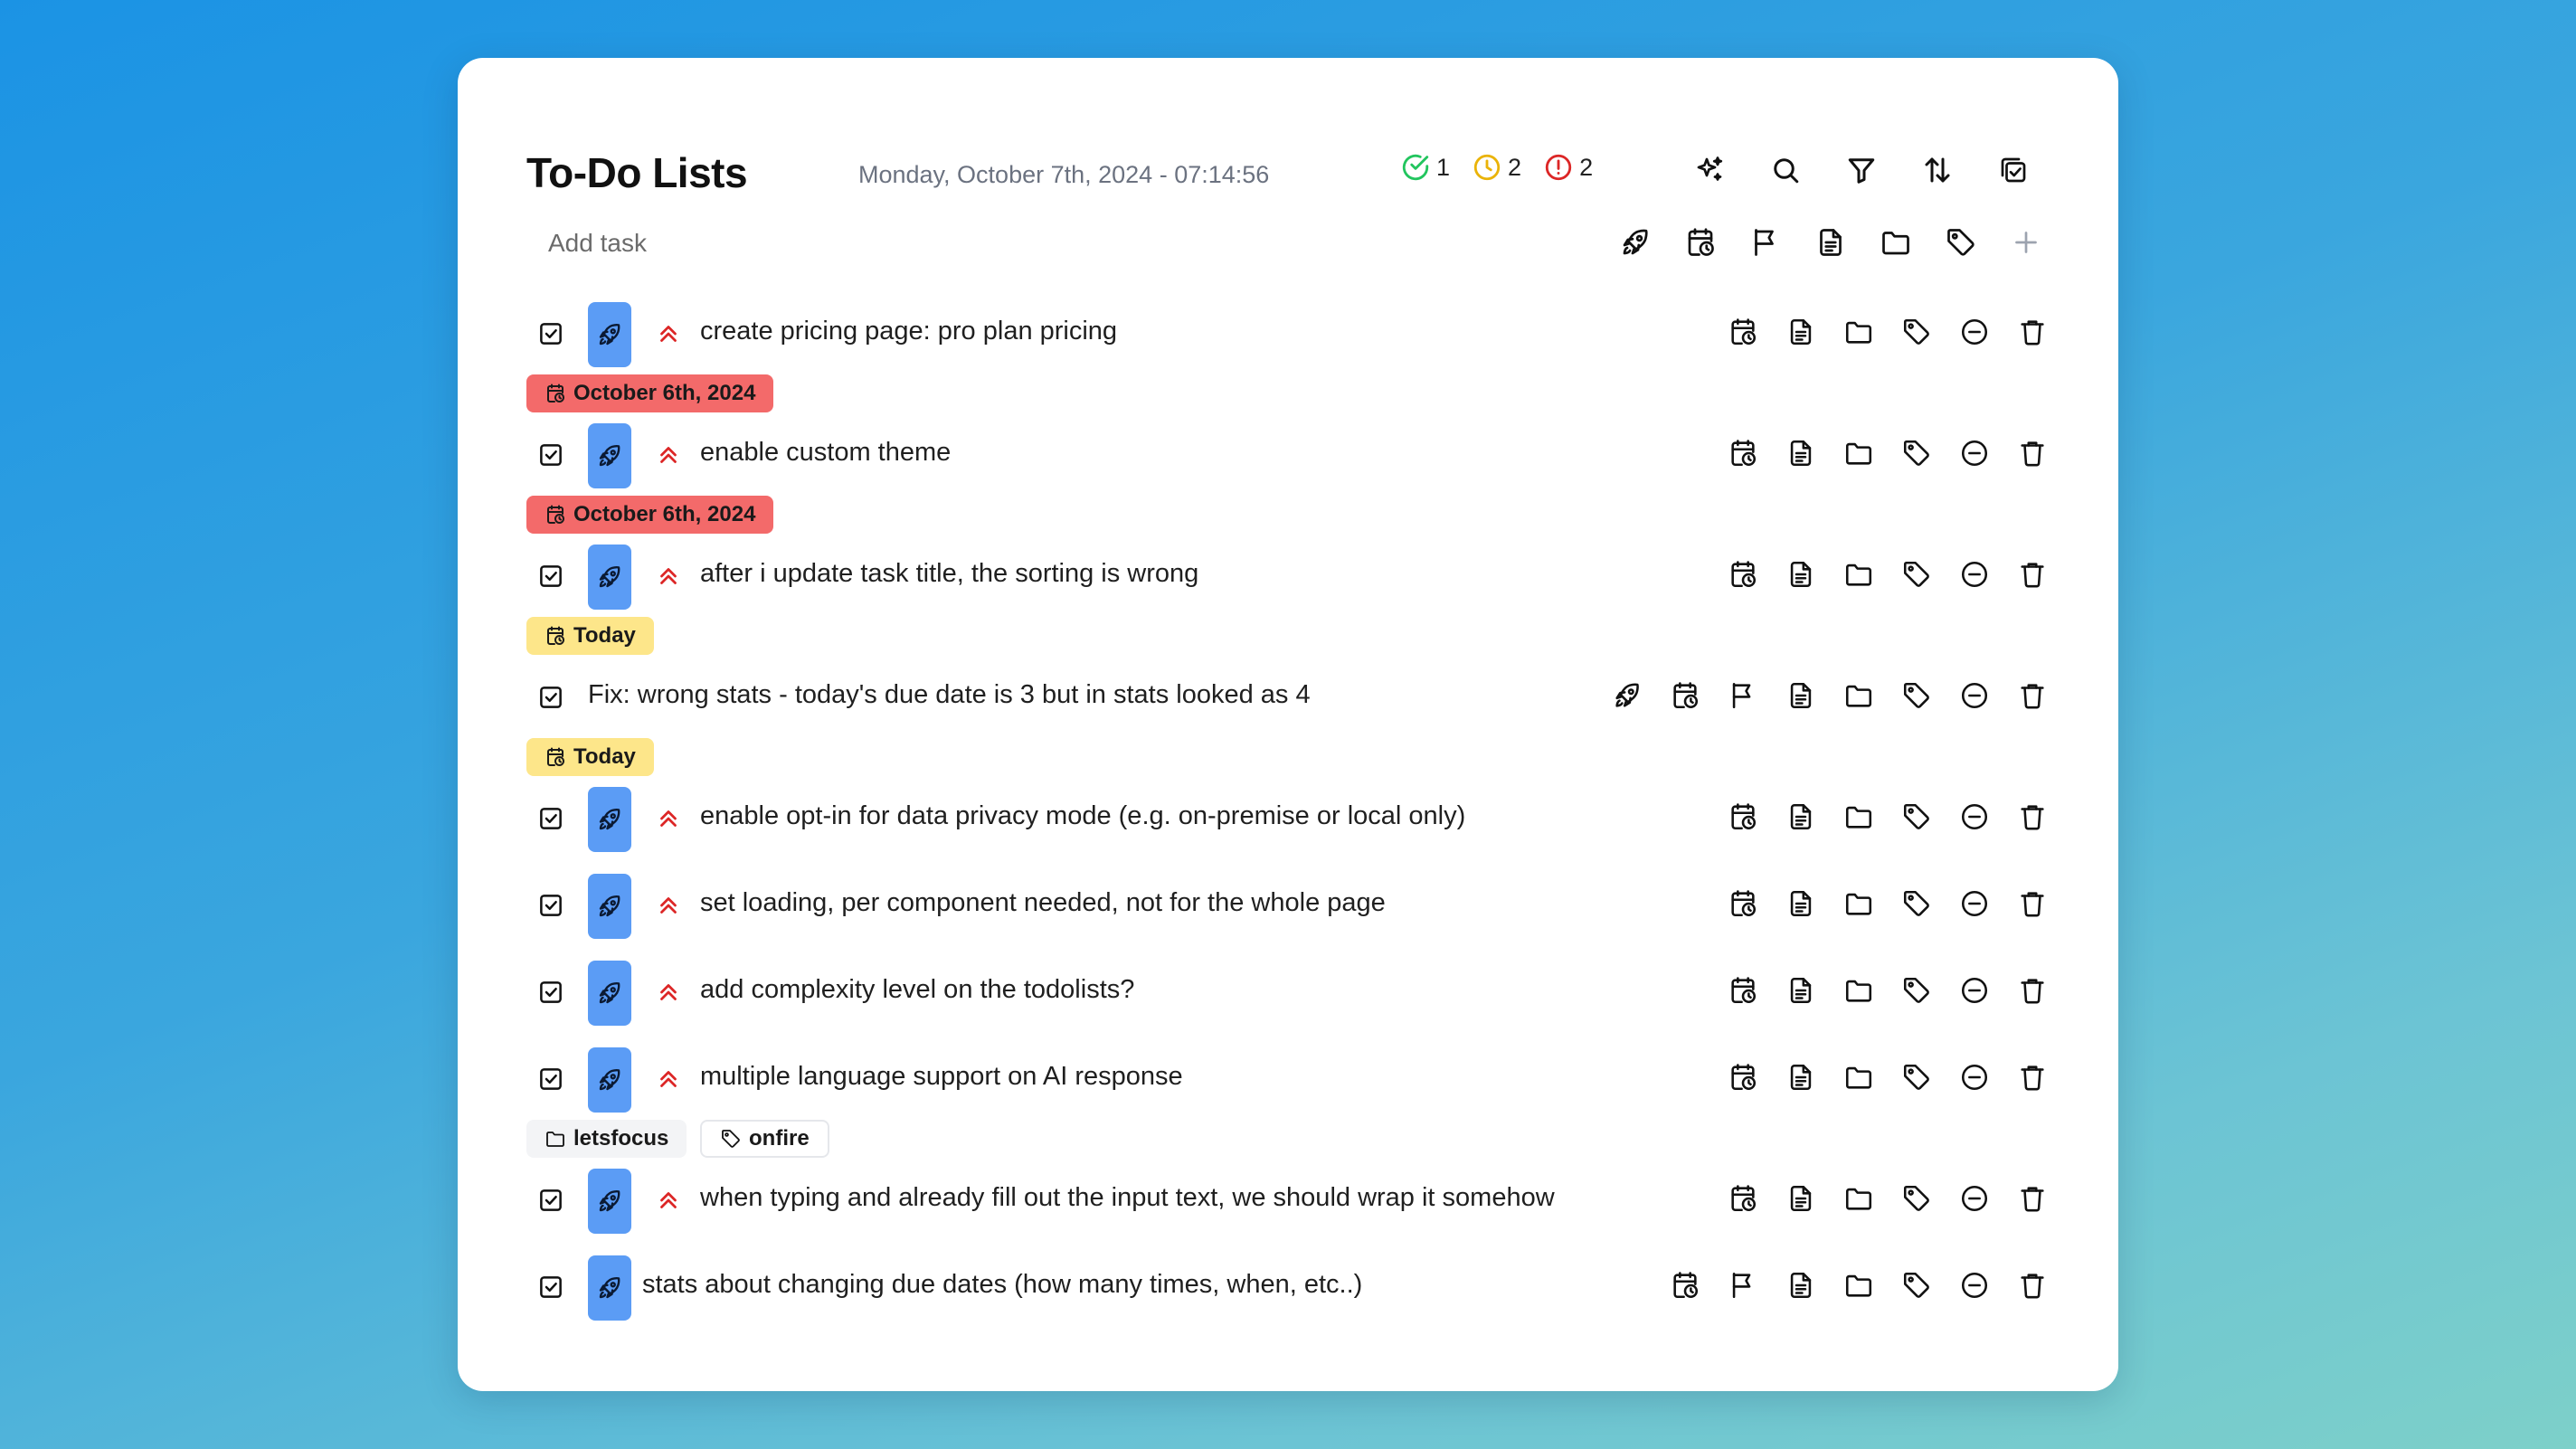 The width and height of the screenshot is (2576, 1449). Describe the element at coordinates (825, 453) in the screenshot. I see `task-title: enable custom theme` at that location.